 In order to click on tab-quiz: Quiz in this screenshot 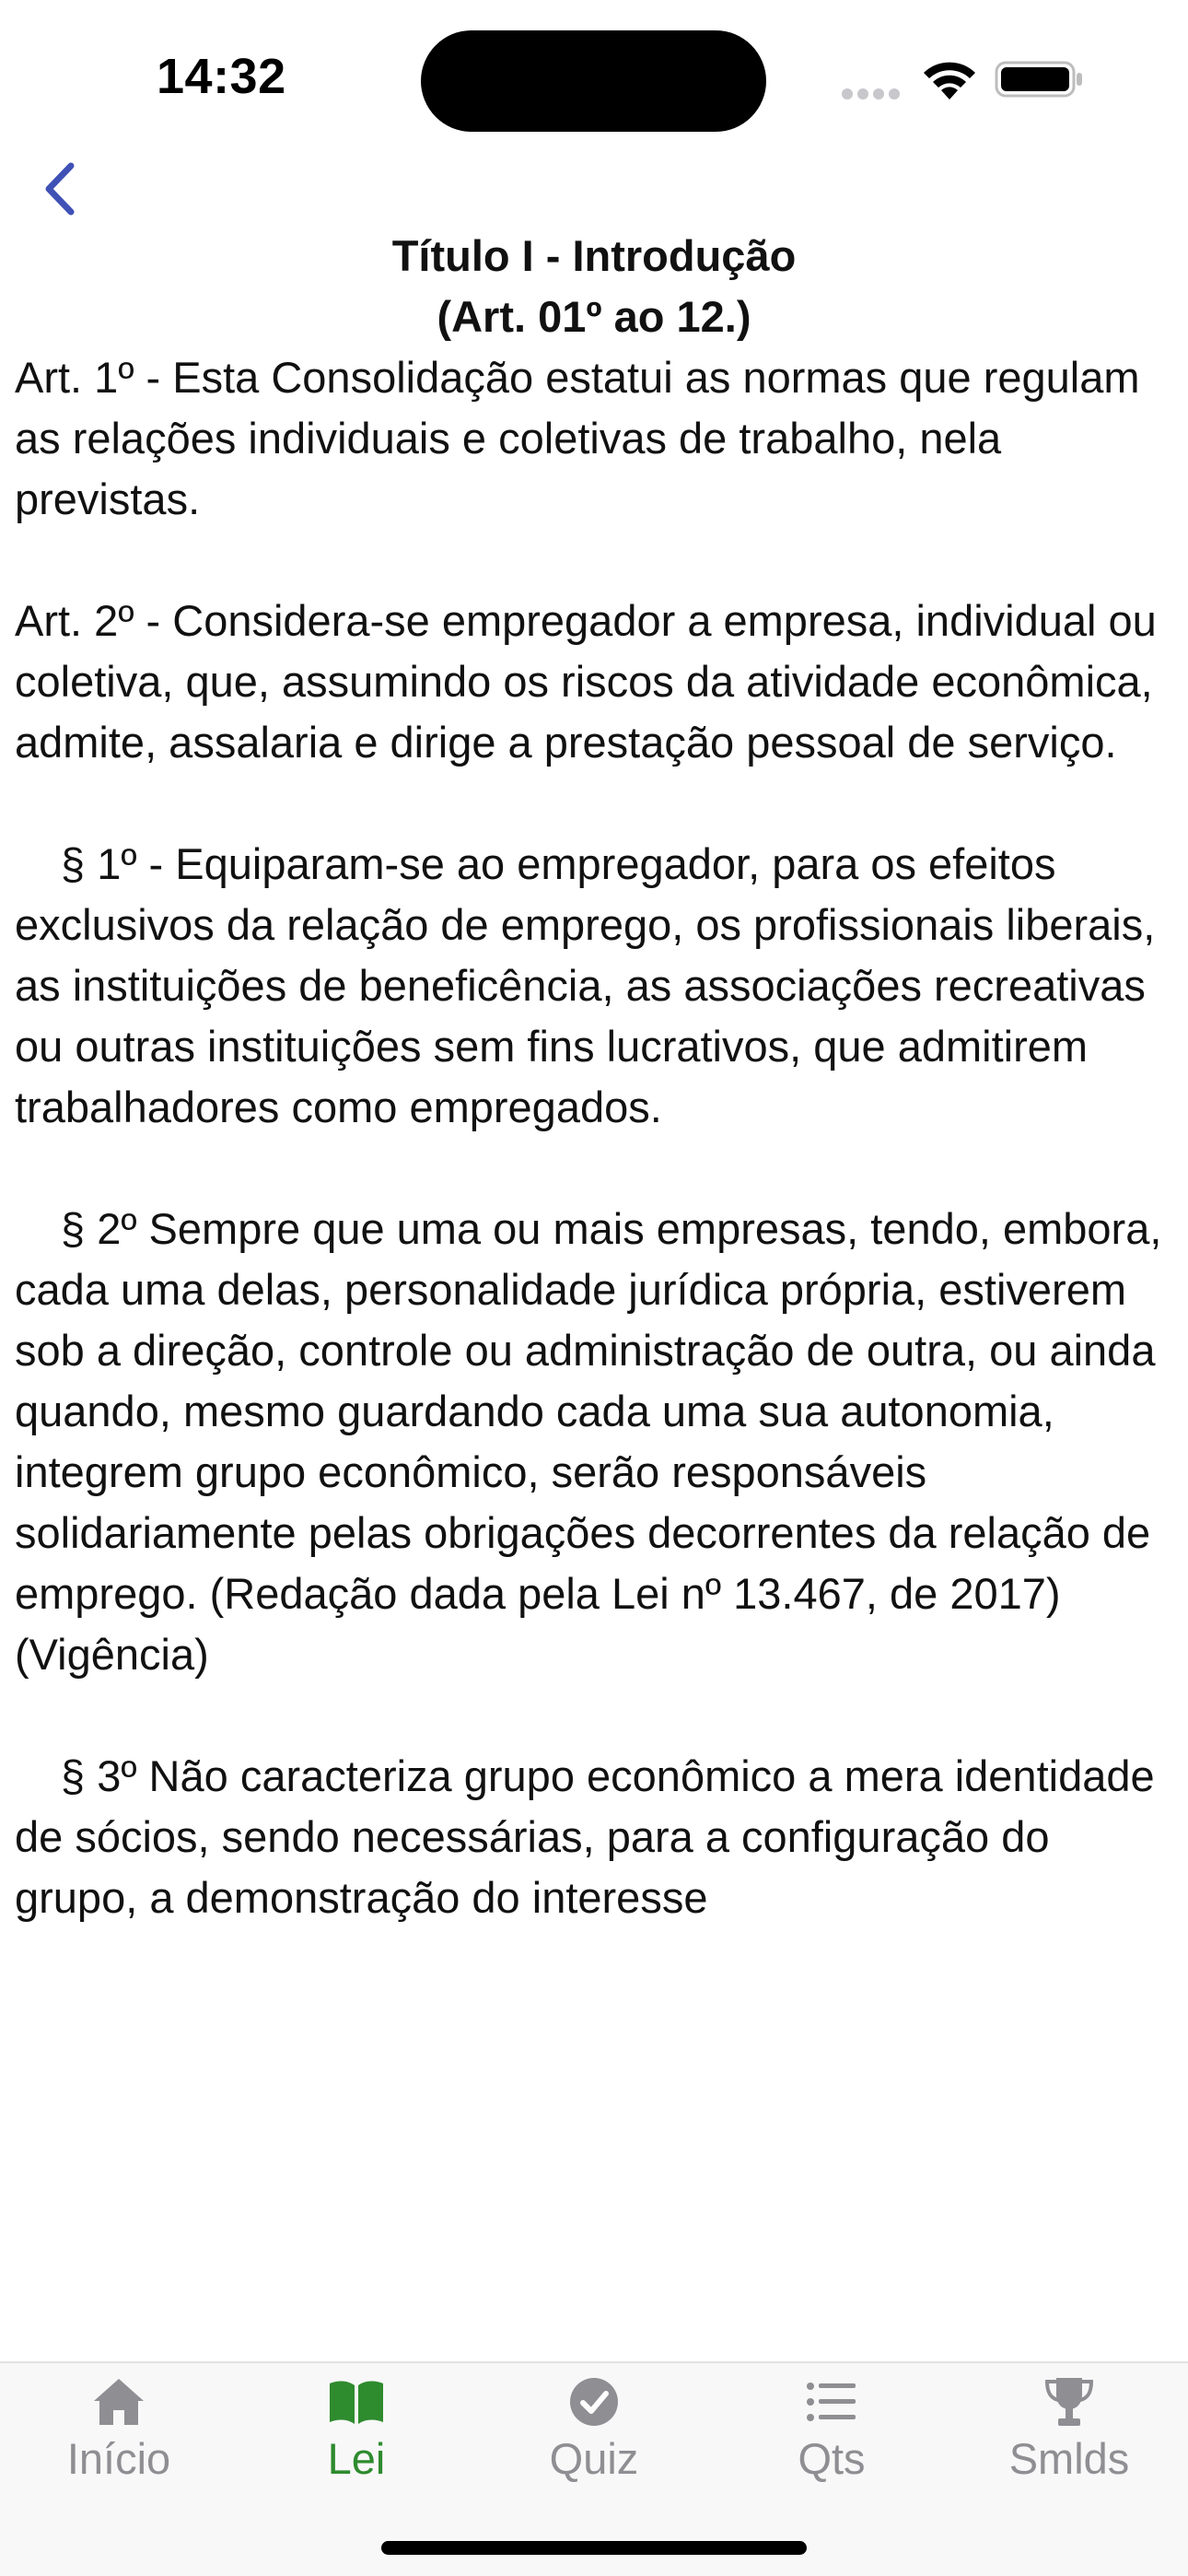, I will do `click(594, 2437)`.